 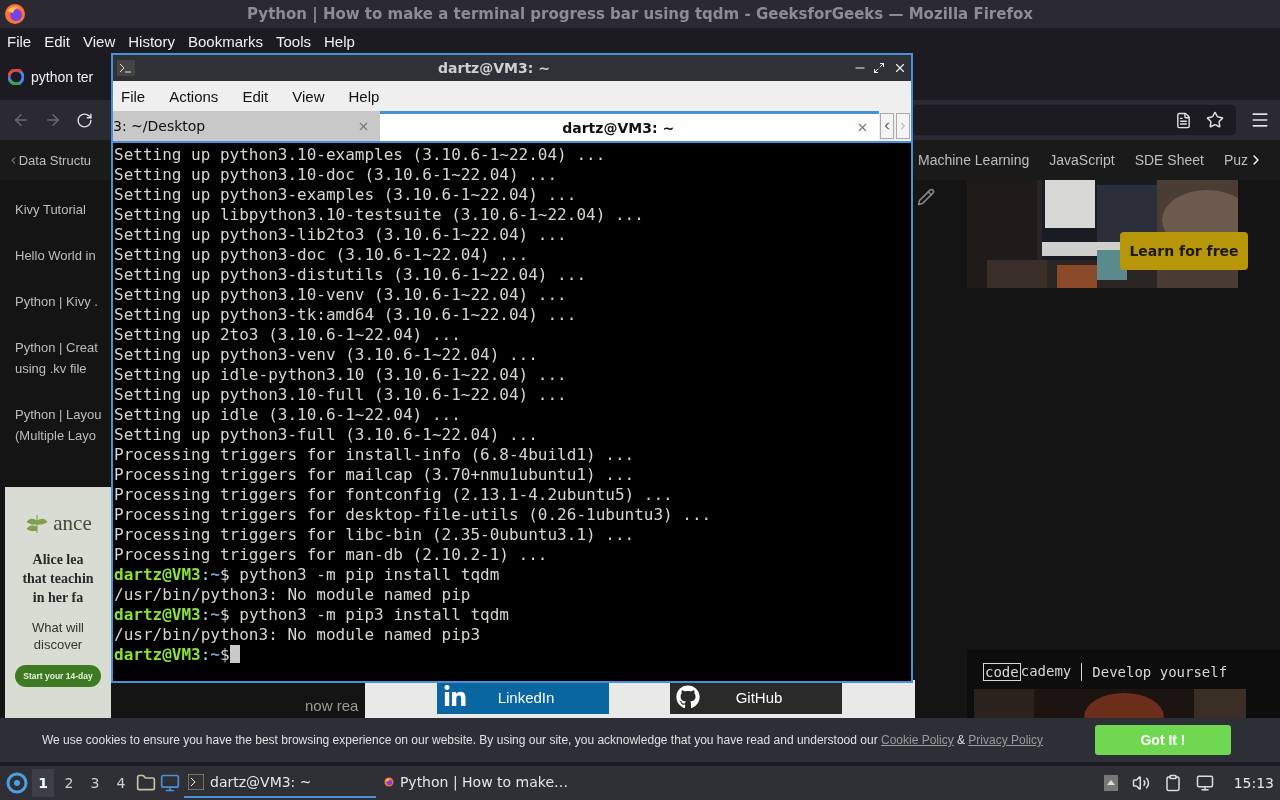 I want to click on ad-banner: ance Alice lea that teachin in her fa What will discover Start your 14-day, so click(x=58, y=602).